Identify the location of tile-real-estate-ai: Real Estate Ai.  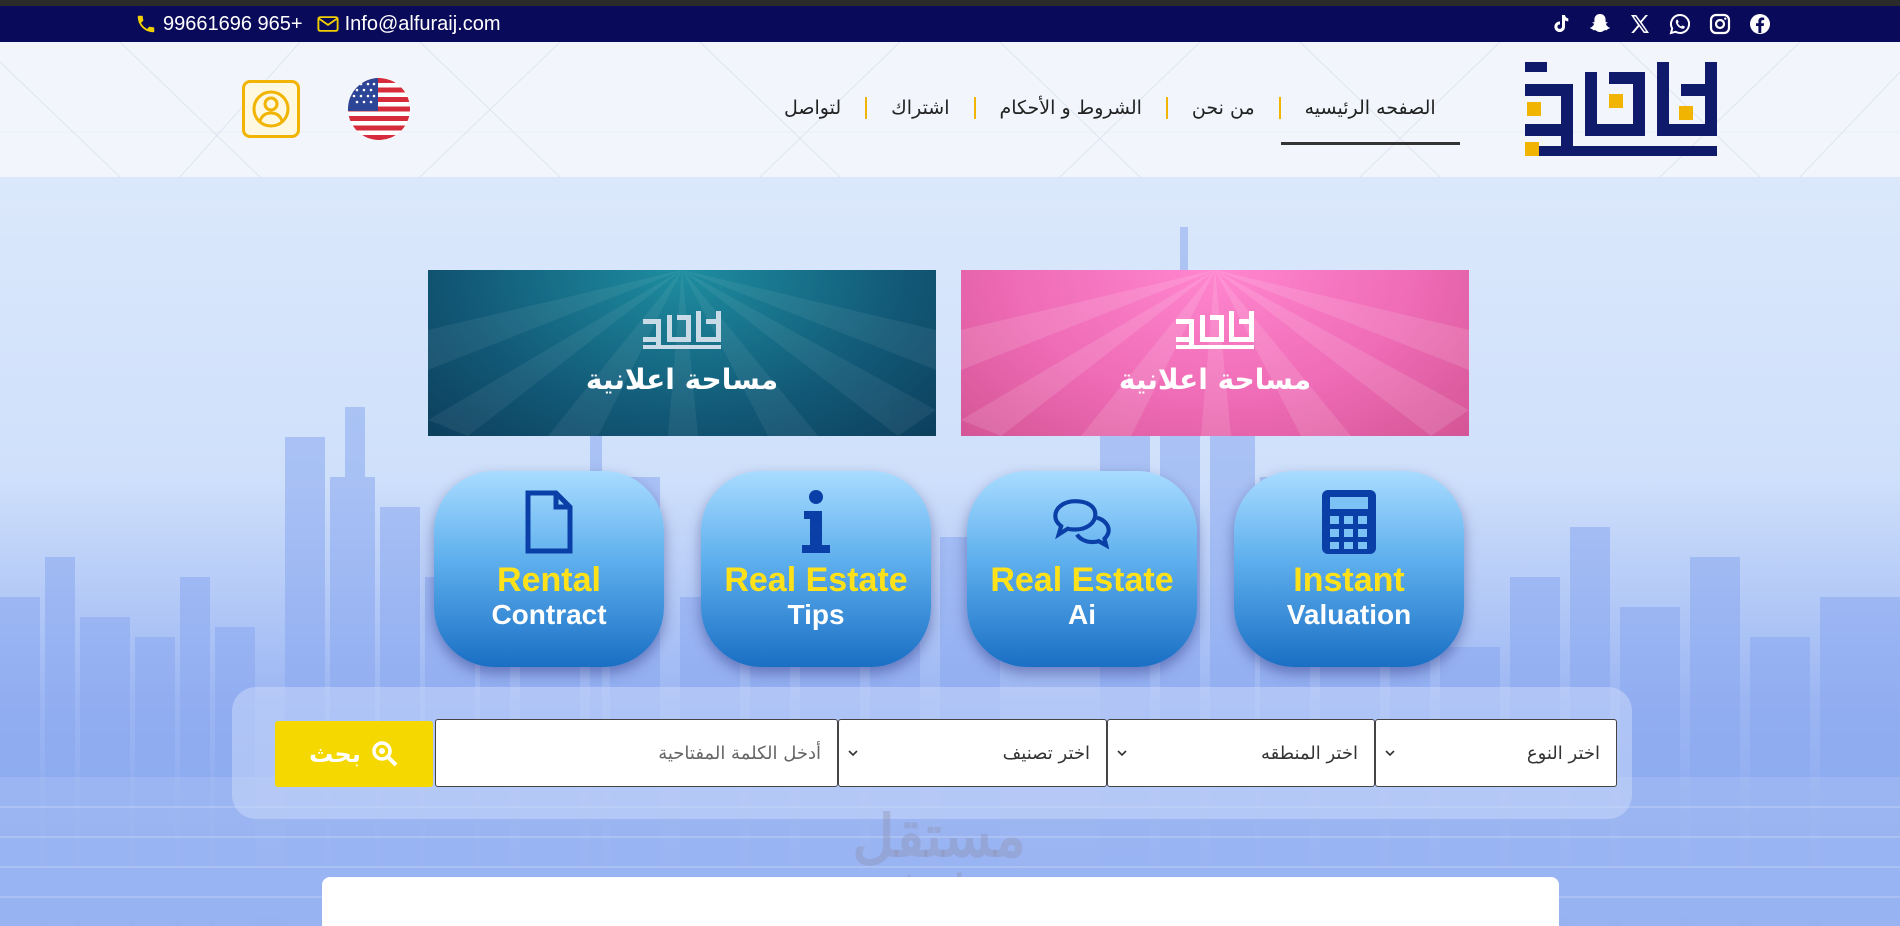
(1082, 569).